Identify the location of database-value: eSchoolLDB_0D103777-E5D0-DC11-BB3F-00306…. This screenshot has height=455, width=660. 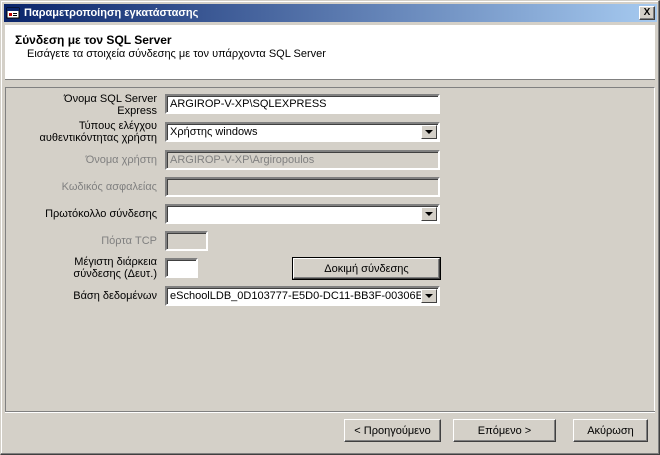
(300, 296).